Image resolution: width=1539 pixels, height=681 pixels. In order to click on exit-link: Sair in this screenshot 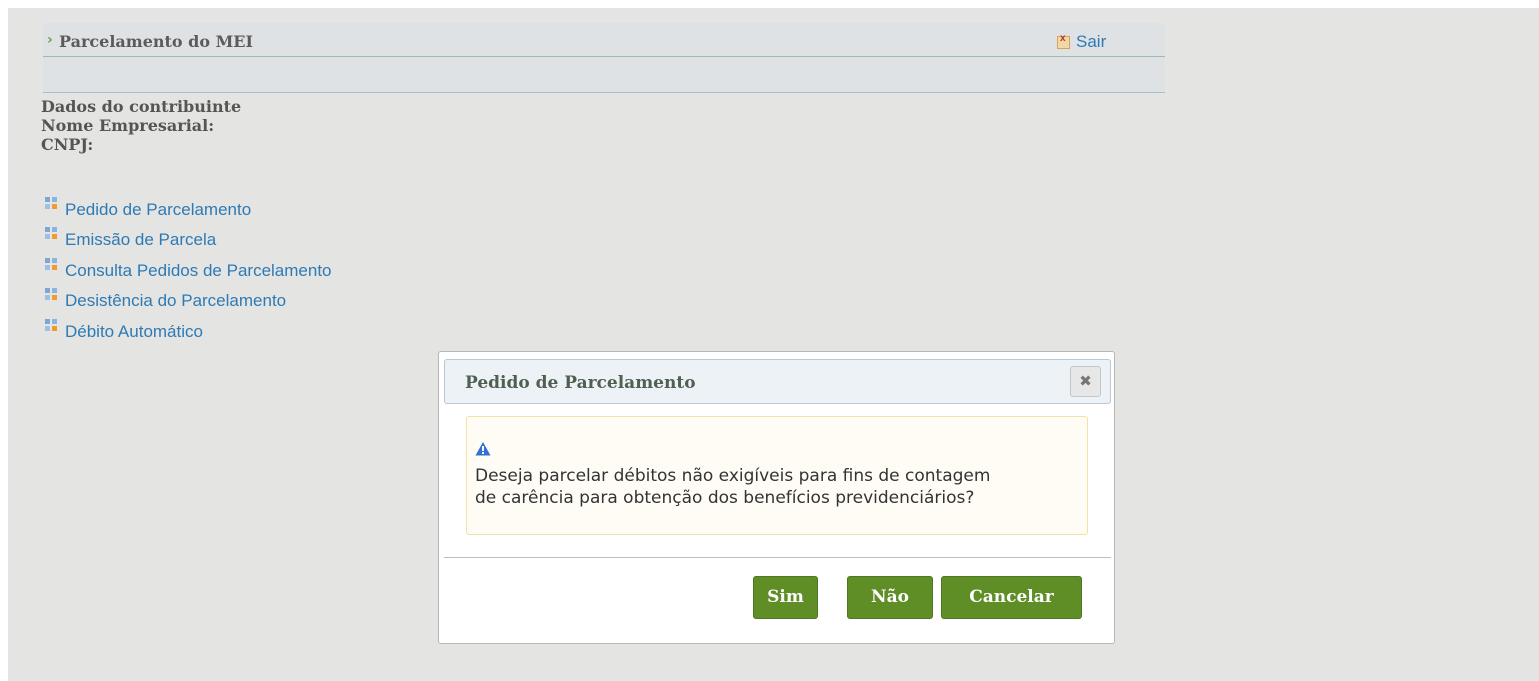, I will do `click(1081, 42)`.